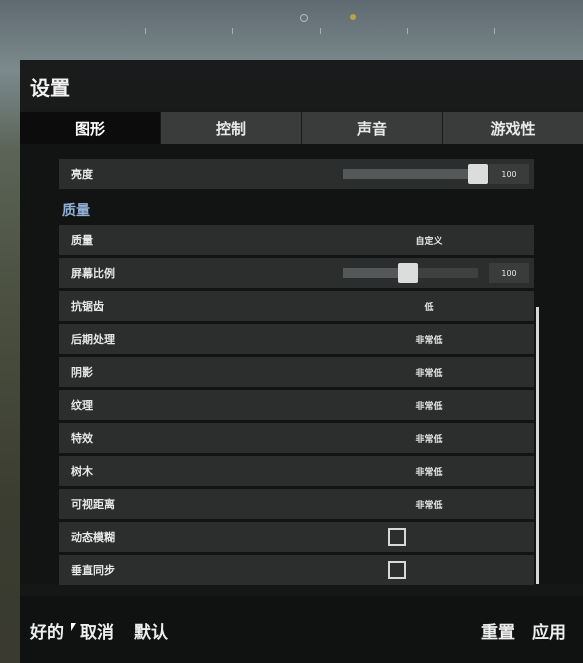 The width and height of the screenshot is (583, 663). I want to click on setting-label: 可视距离, so click(93, 504).